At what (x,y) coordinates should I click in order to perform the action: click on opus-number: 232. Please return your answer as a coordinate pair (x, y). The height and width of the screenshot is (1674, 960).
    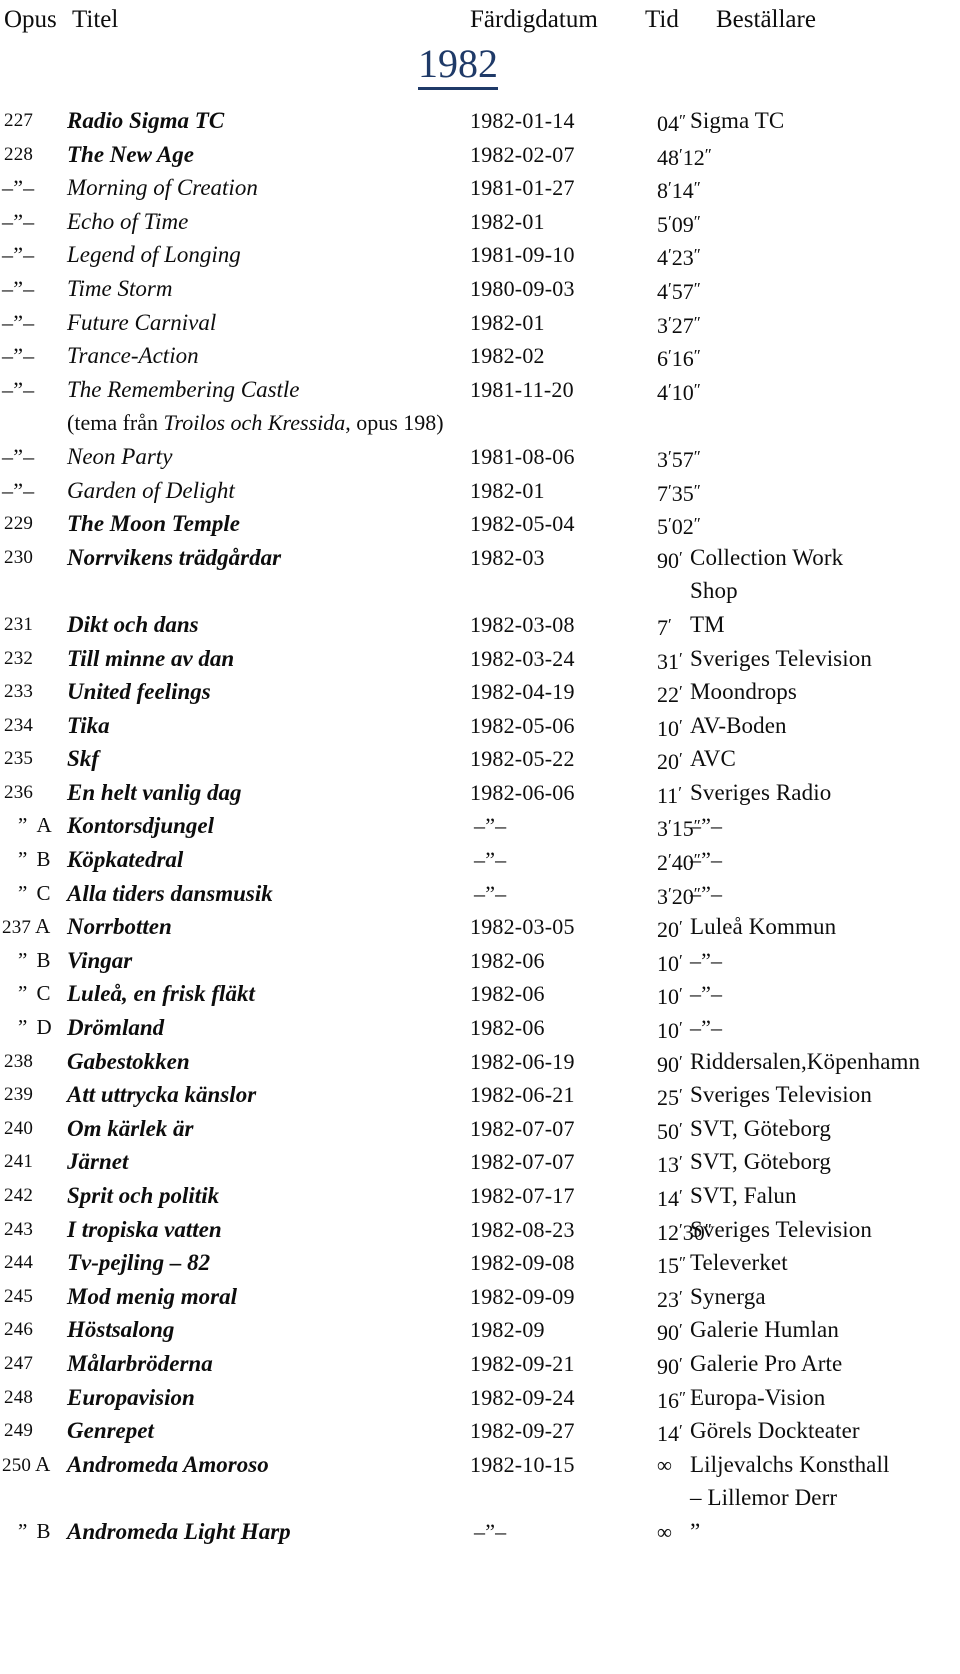
    Looking at the image, I should click on (19, 658).